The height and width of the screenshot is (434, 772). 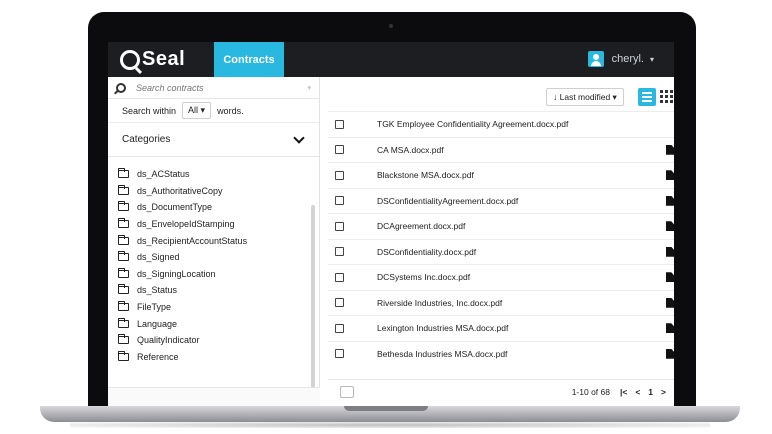 I want to click on category-item: ds_ACStatus, so click(x=213, y=174).